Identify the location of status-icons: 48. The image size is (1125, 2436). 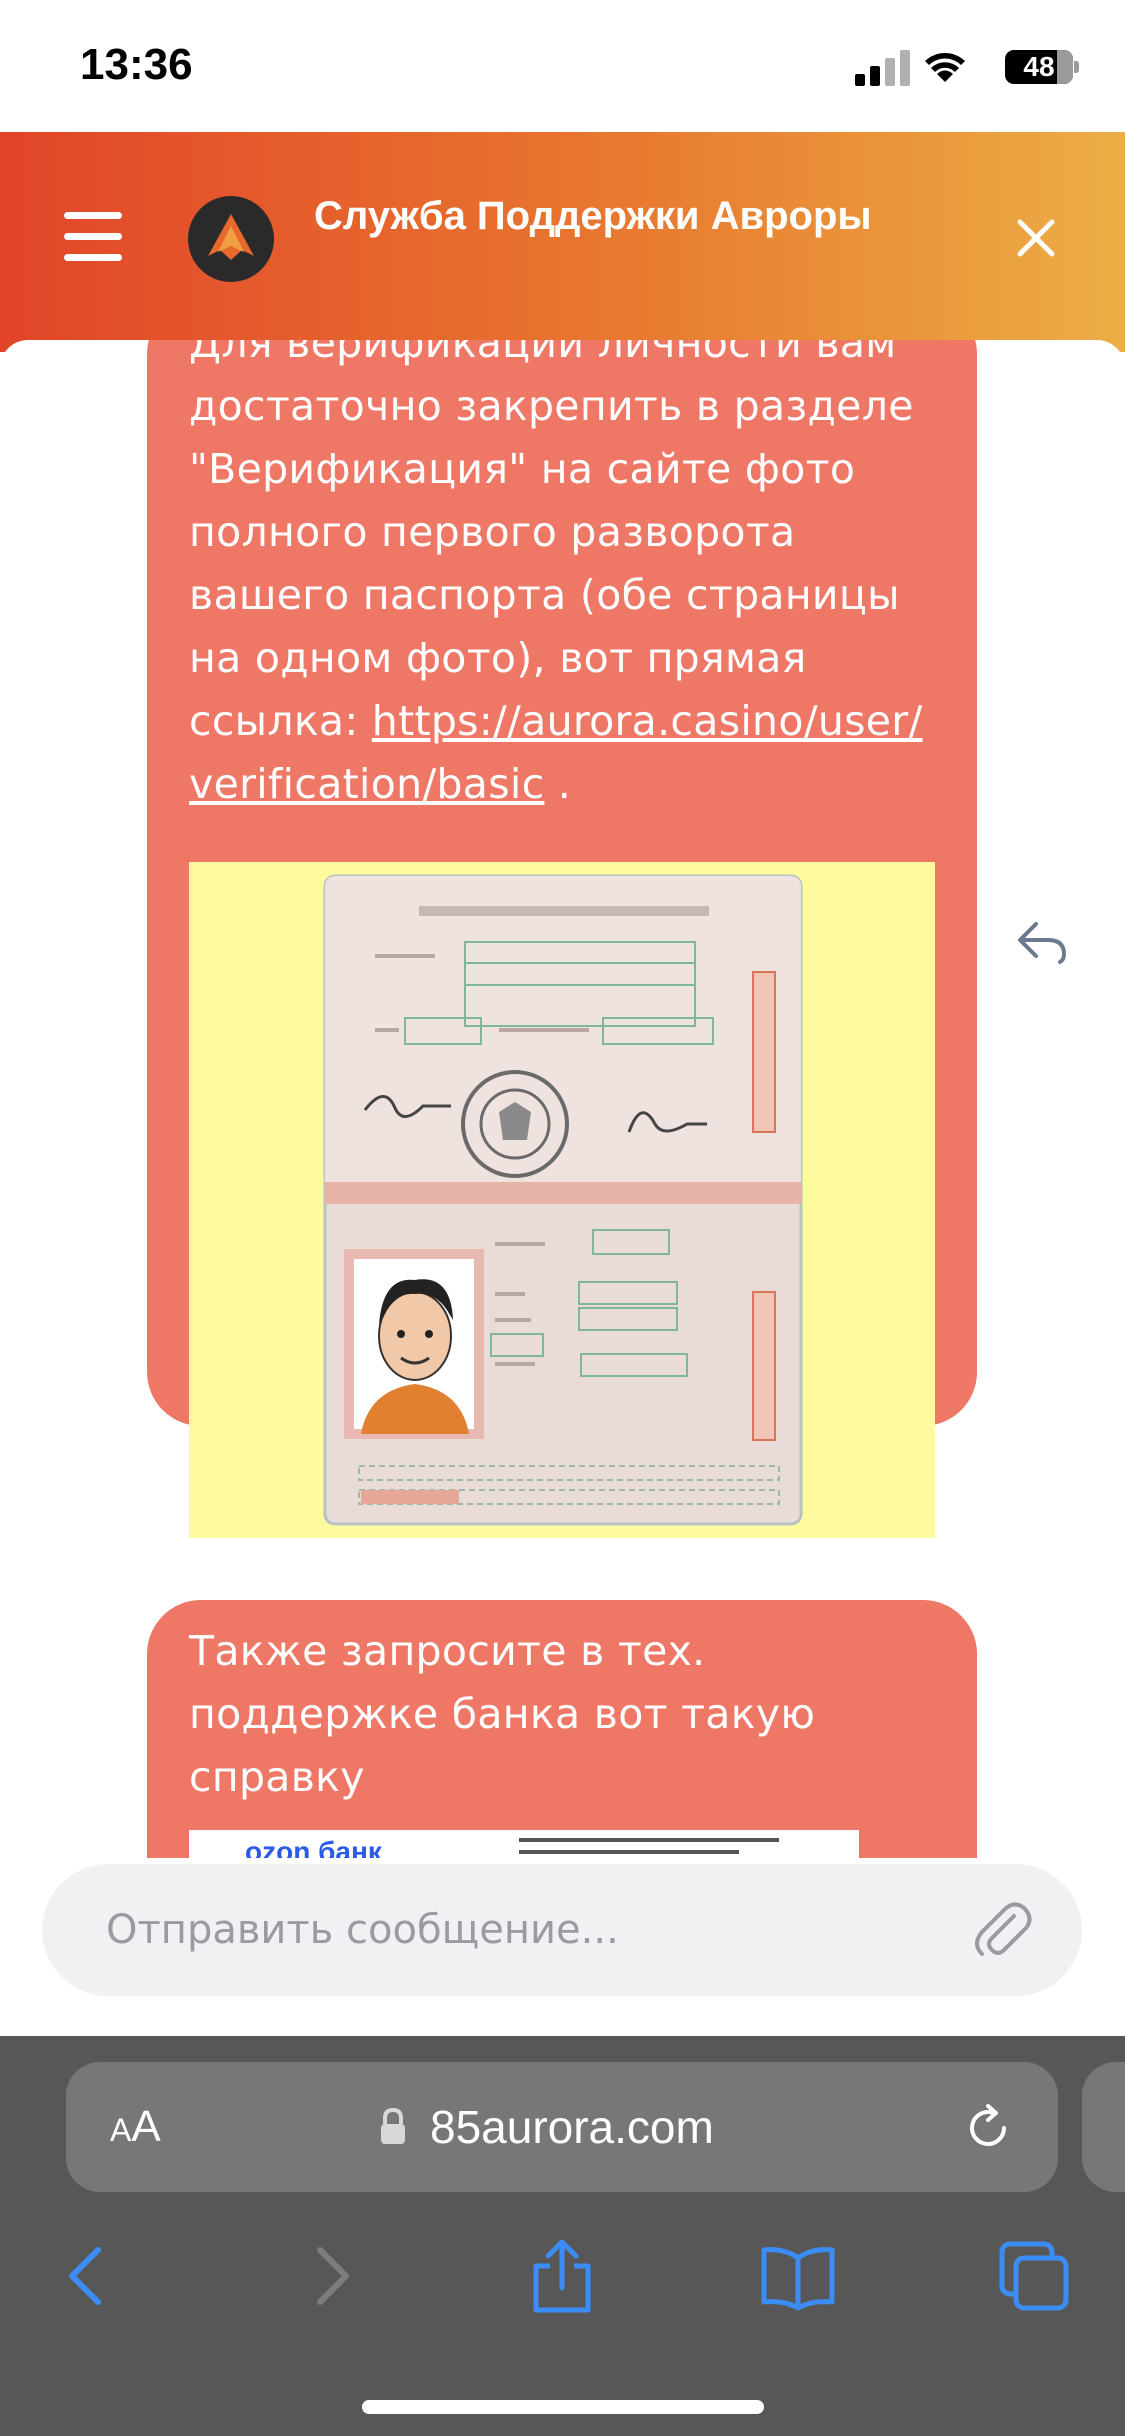
(949, 70).